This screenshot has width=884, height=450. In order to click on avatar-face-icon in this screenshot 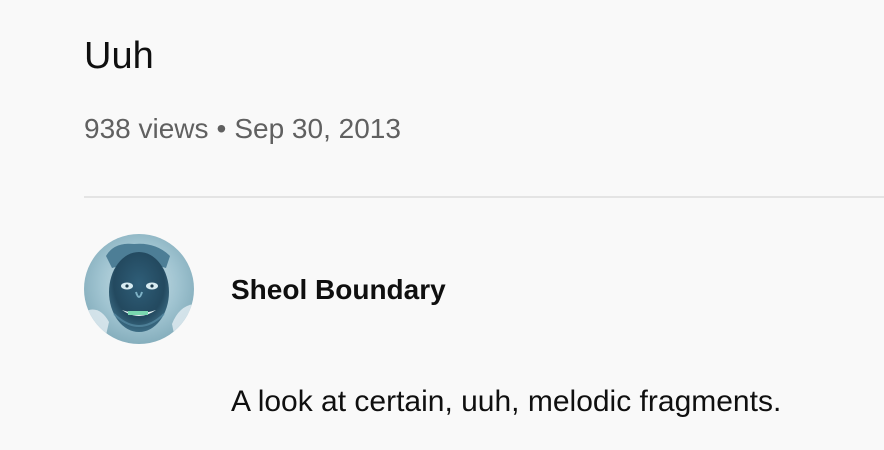, I will do `click(139, 289)`.